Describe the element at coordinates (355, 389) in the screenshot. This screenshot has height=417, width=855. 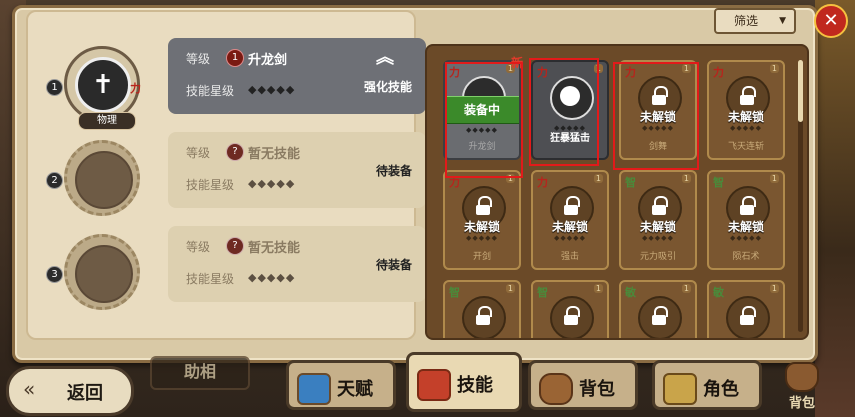
I see `tab-label: 天赋` at that location.